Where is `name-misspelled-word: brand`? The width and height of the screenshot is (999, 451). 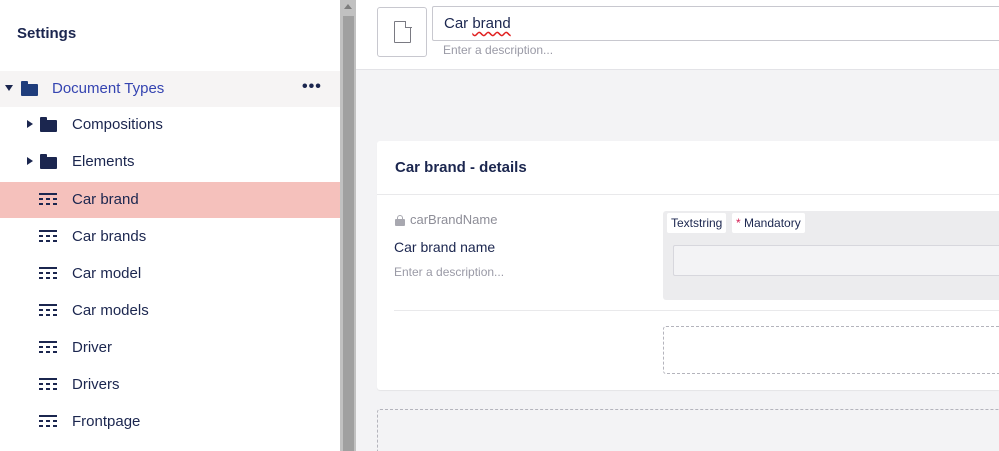 name-misspelled-word: brand is located at coordinates (491, 23).